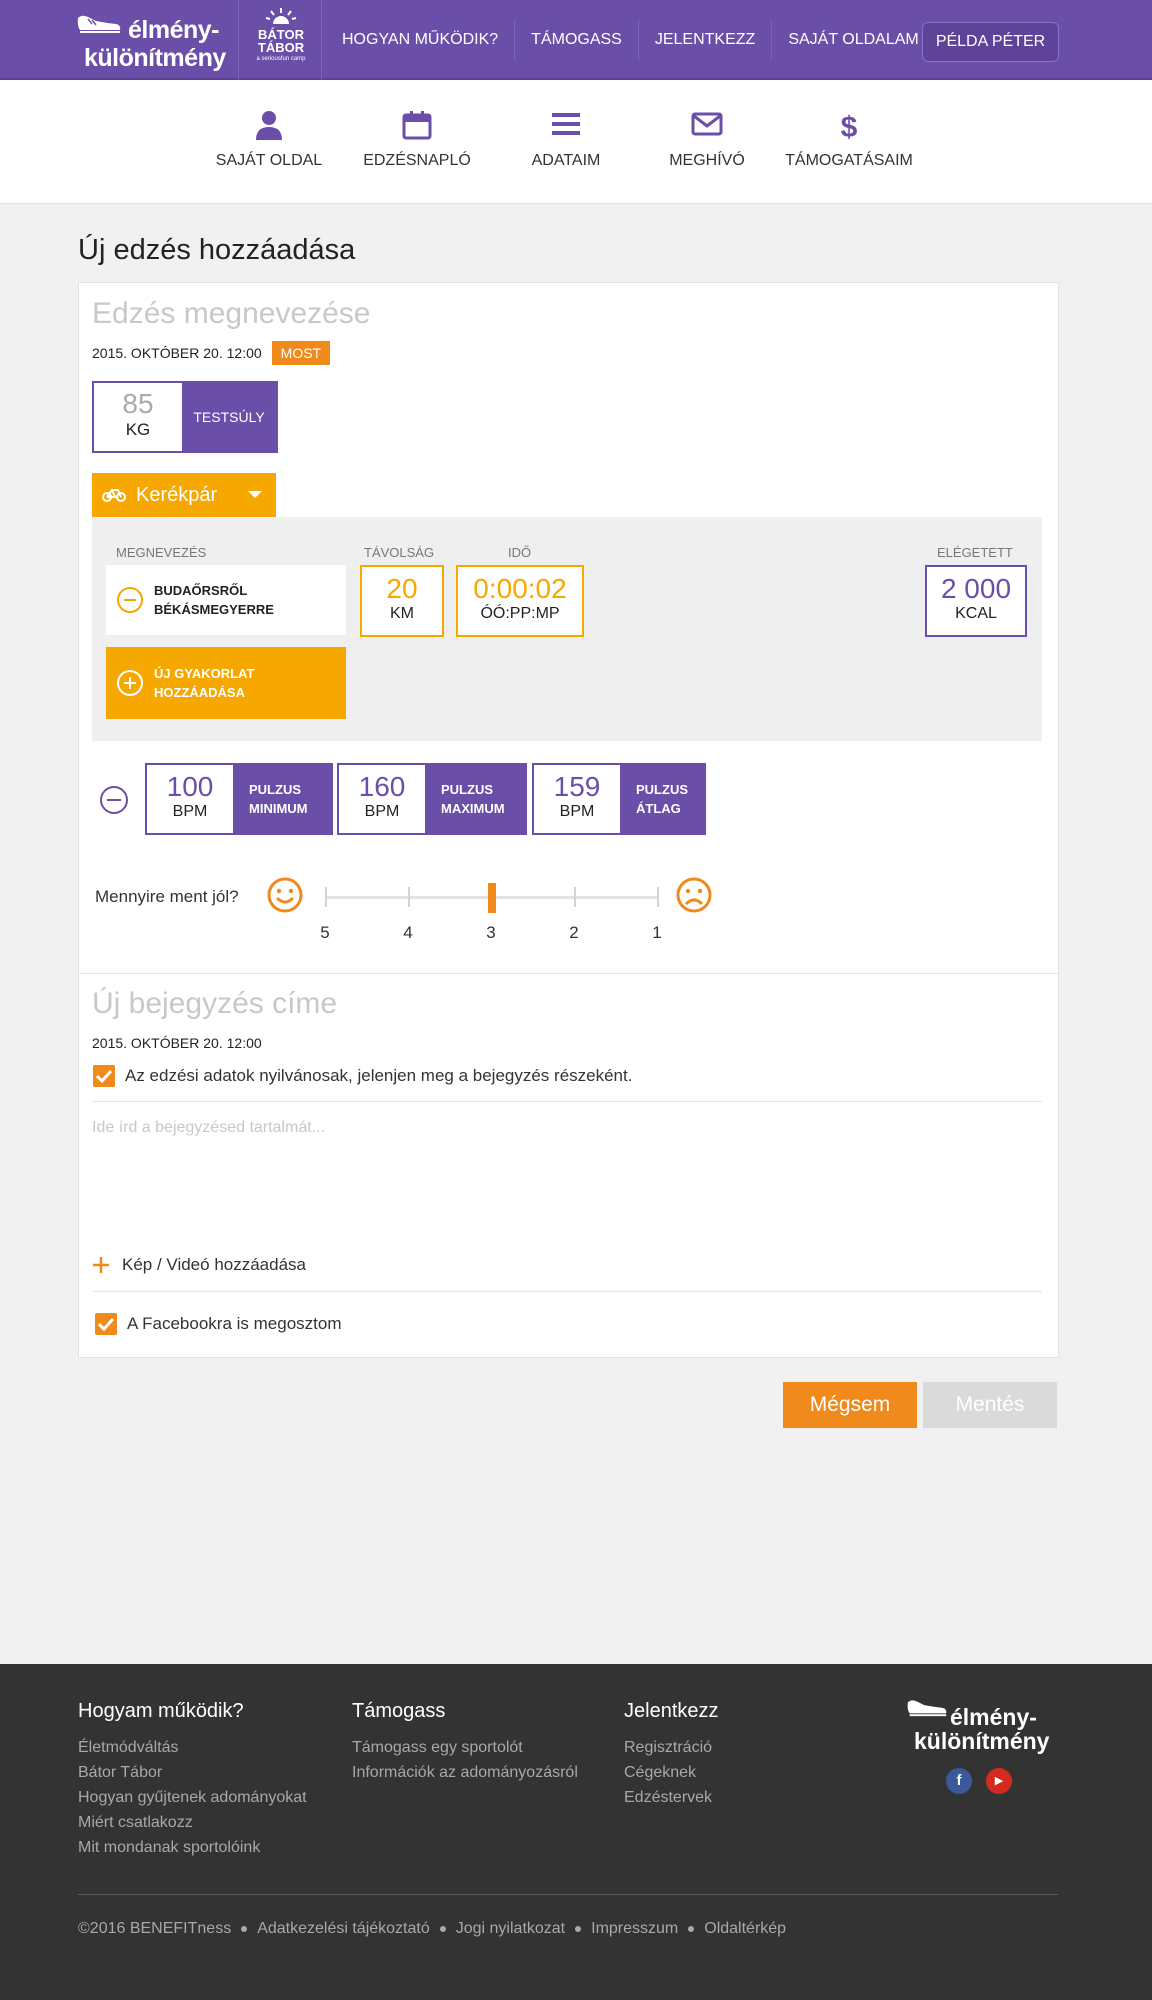 The height and width of the screenshot is (2000, 1152). What do you see at coordinates (850, 1405) in the screenshot?
I see `cancel-button: Mégsem` at bounding box center [850, 1405].